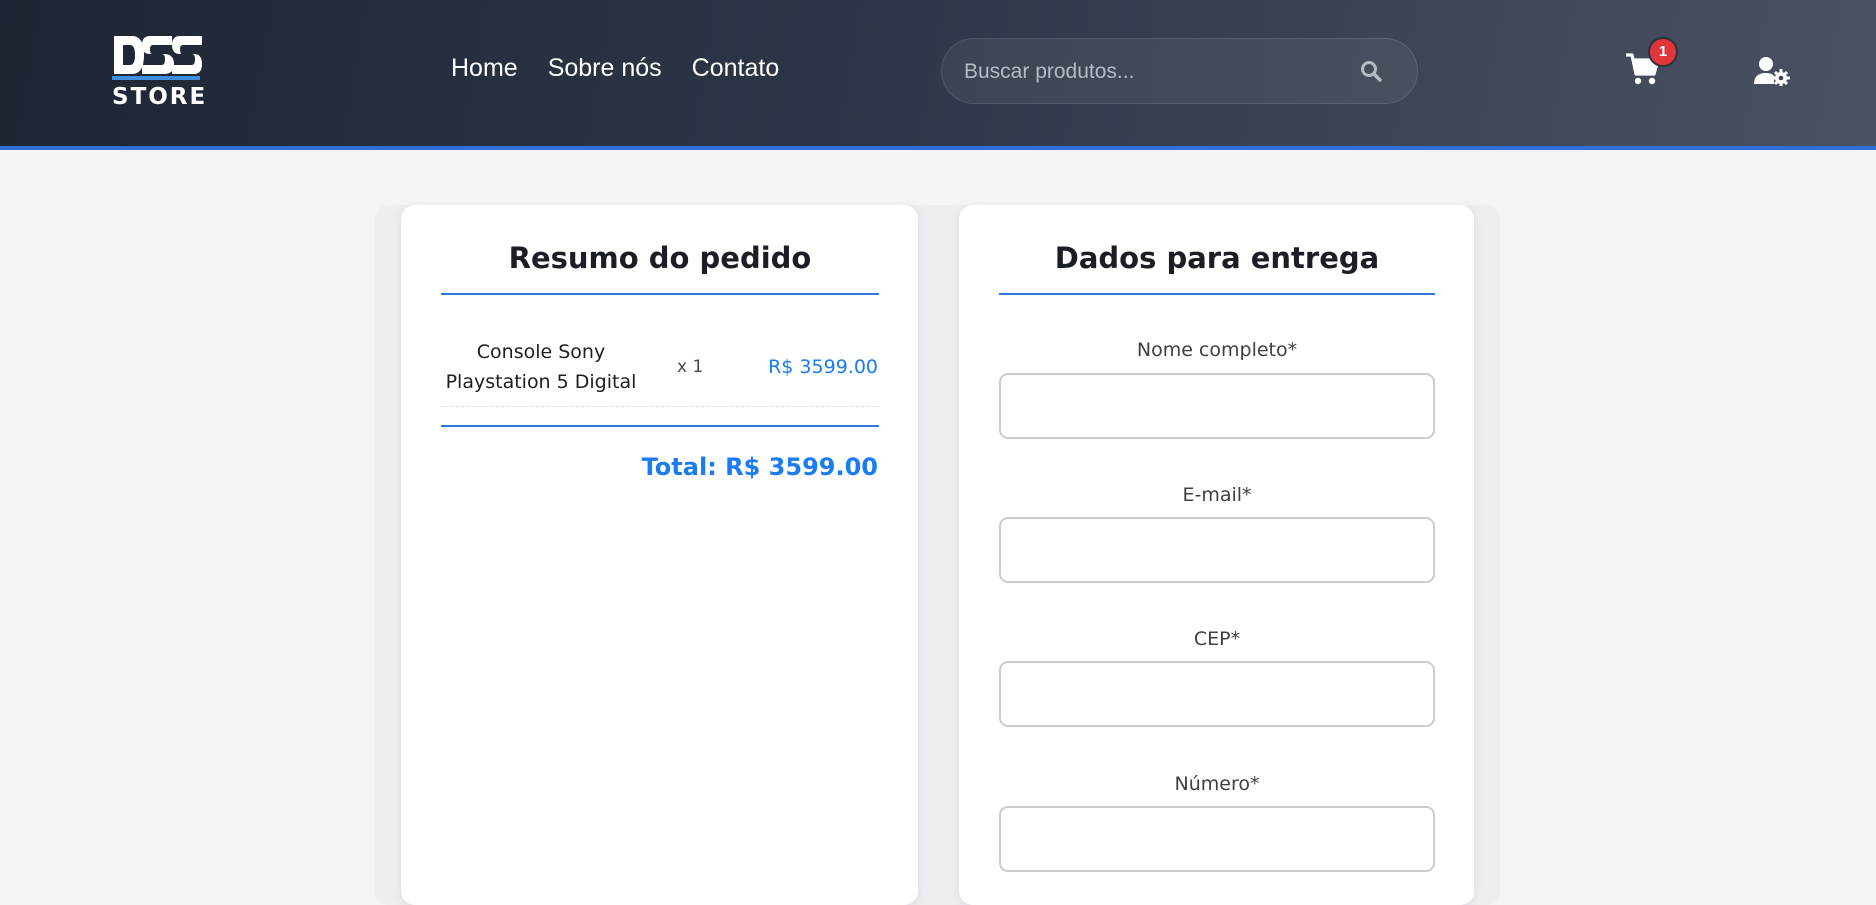 This screenshot has width=1876, height=905. Describe the element at coordinates (1217, 839) in the screenshot. I see `number-field` at that location.